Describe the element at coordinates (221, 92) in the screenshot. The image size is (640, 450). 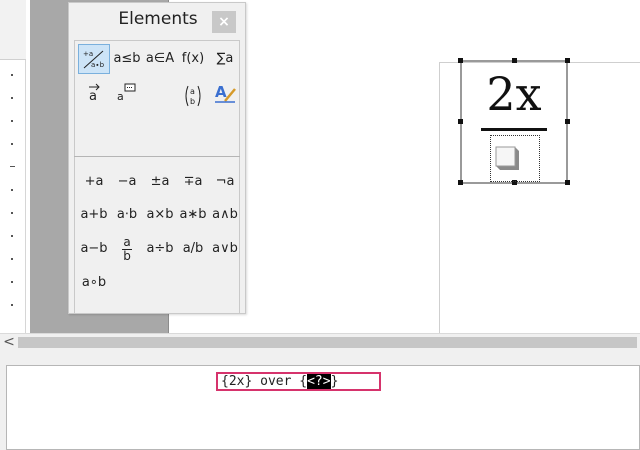
I see `svg-text: A` at that location.